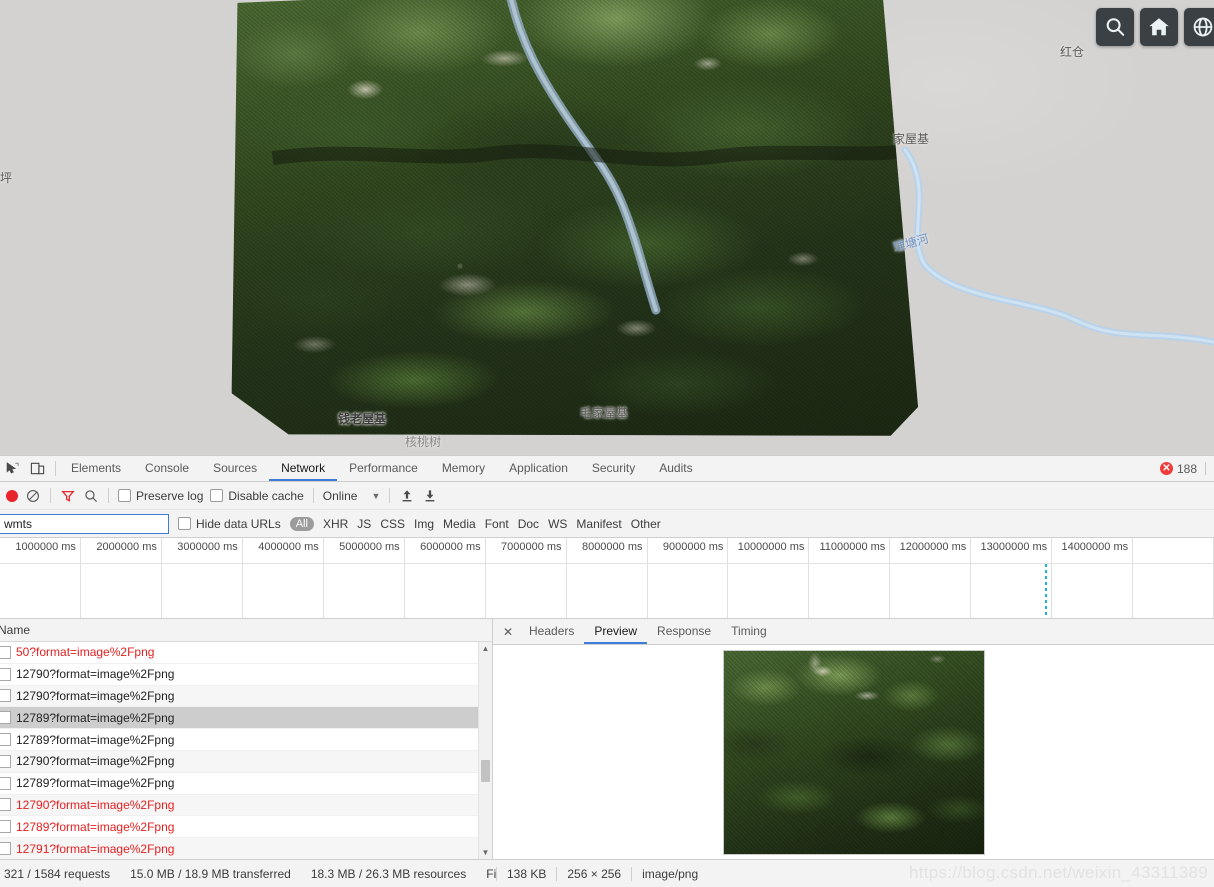 The width and height of the screenshot is (1214, 887). Describe the element at coordinates (497, 524) in the screenshot. I see `type-filter-font: Font` at that location.